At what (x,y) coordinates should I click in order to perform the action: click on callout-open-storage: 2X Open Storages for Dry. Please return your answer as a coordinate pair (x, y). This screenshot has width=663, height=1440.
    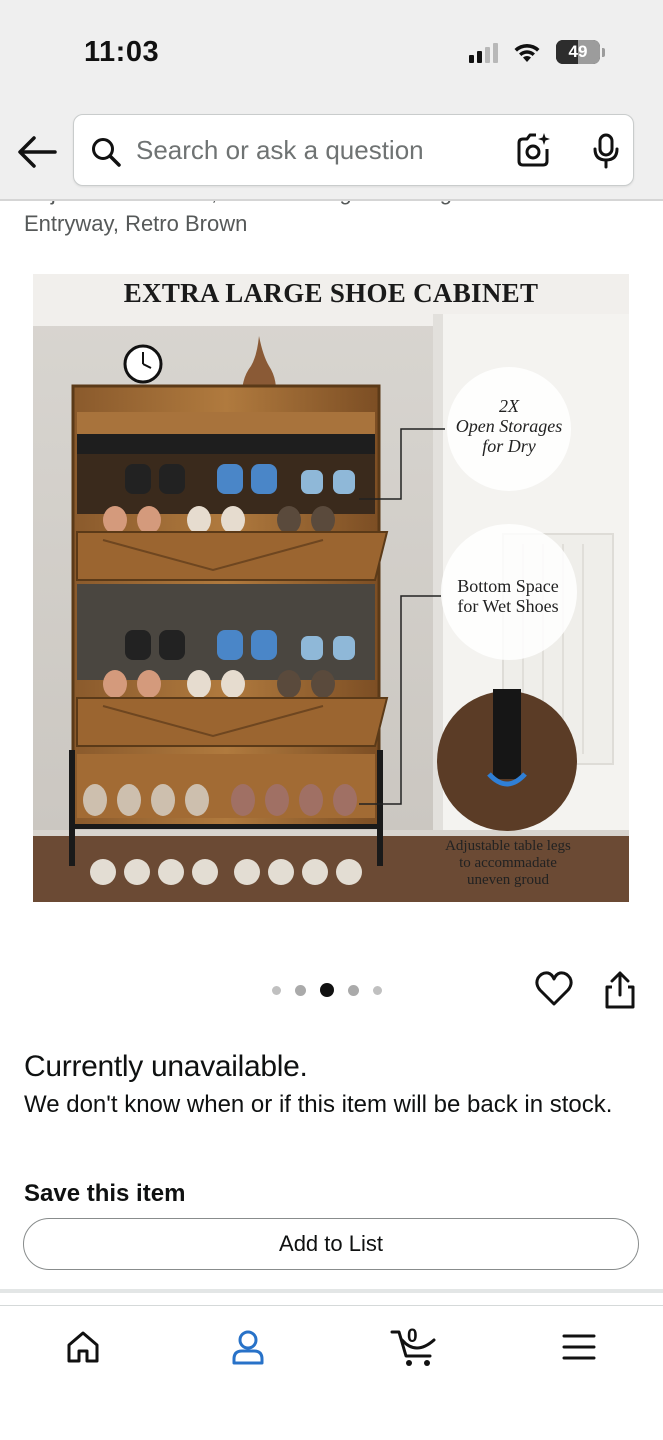
    Looking at the image, I should click on (509, 426).